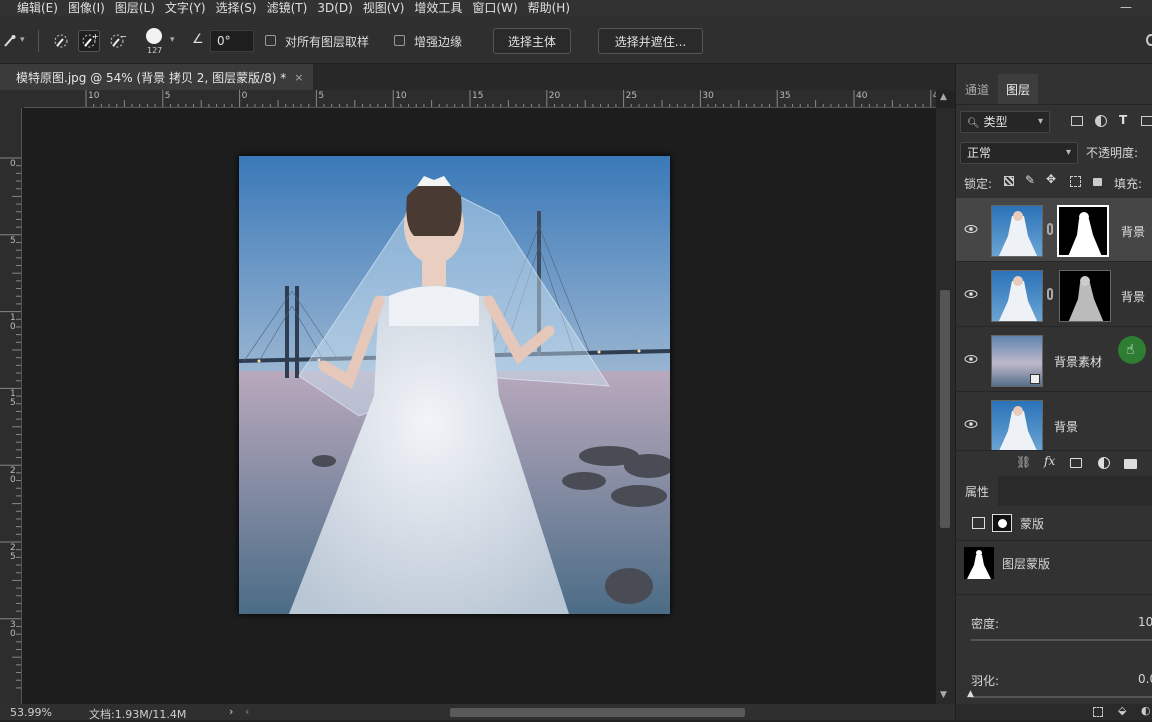 The width and height of the screenshot is (1152, 722). I want to click on load-selection-icon, so click(1098, 712).